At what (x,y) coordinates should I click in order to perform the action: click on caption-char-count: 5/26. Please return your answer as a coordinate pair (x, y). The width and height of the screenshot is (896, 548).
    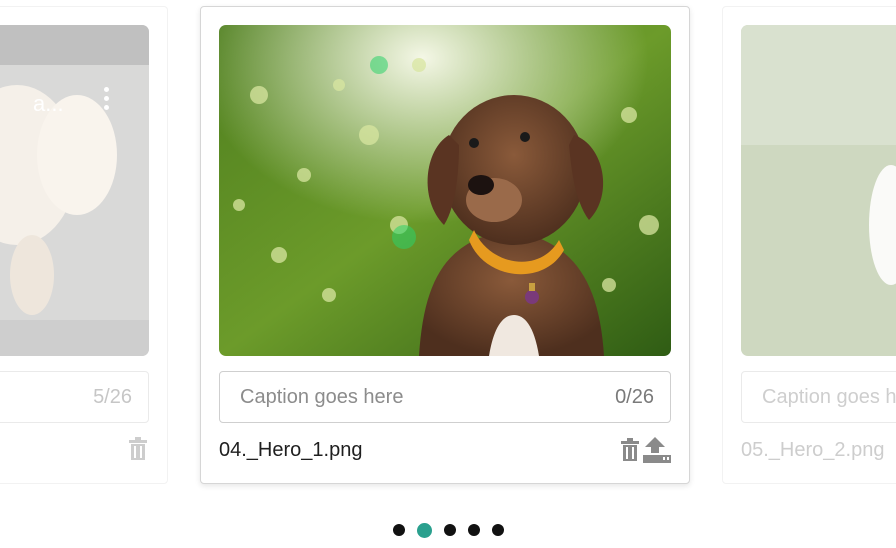
    Looking at the image, I should click on (112, 396).